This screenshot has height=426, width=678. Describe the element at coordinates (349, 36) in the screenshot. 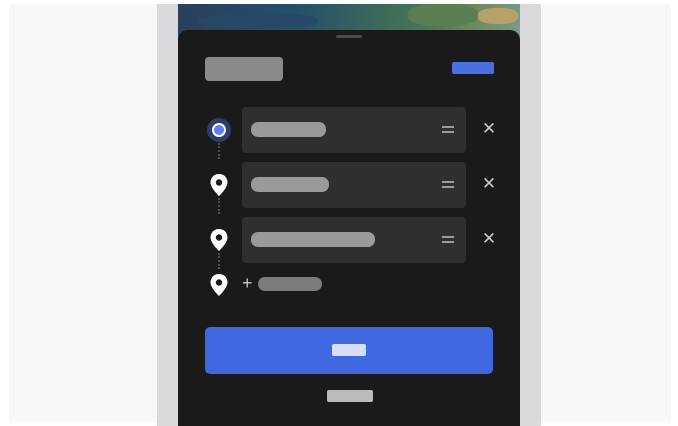

I see `sheet-drag-handle` at that location.